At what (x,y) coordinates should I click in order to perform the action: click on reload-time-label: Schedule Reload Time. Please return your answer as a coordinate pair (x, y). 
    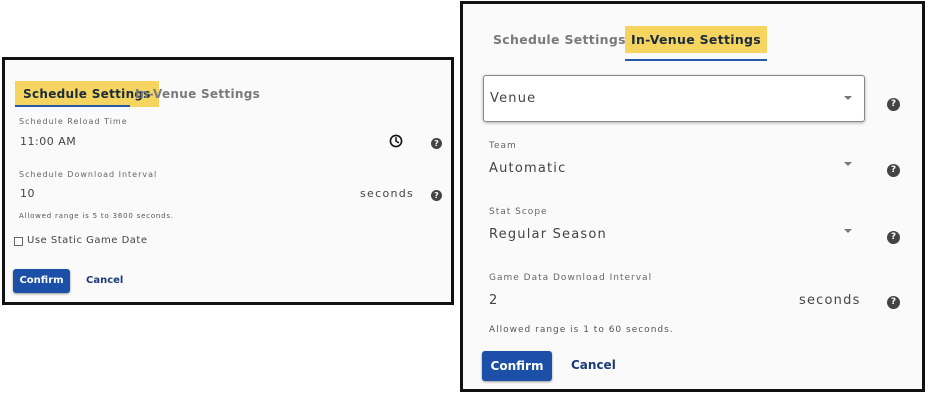
    Looking at the image, I should click on (73, 121).